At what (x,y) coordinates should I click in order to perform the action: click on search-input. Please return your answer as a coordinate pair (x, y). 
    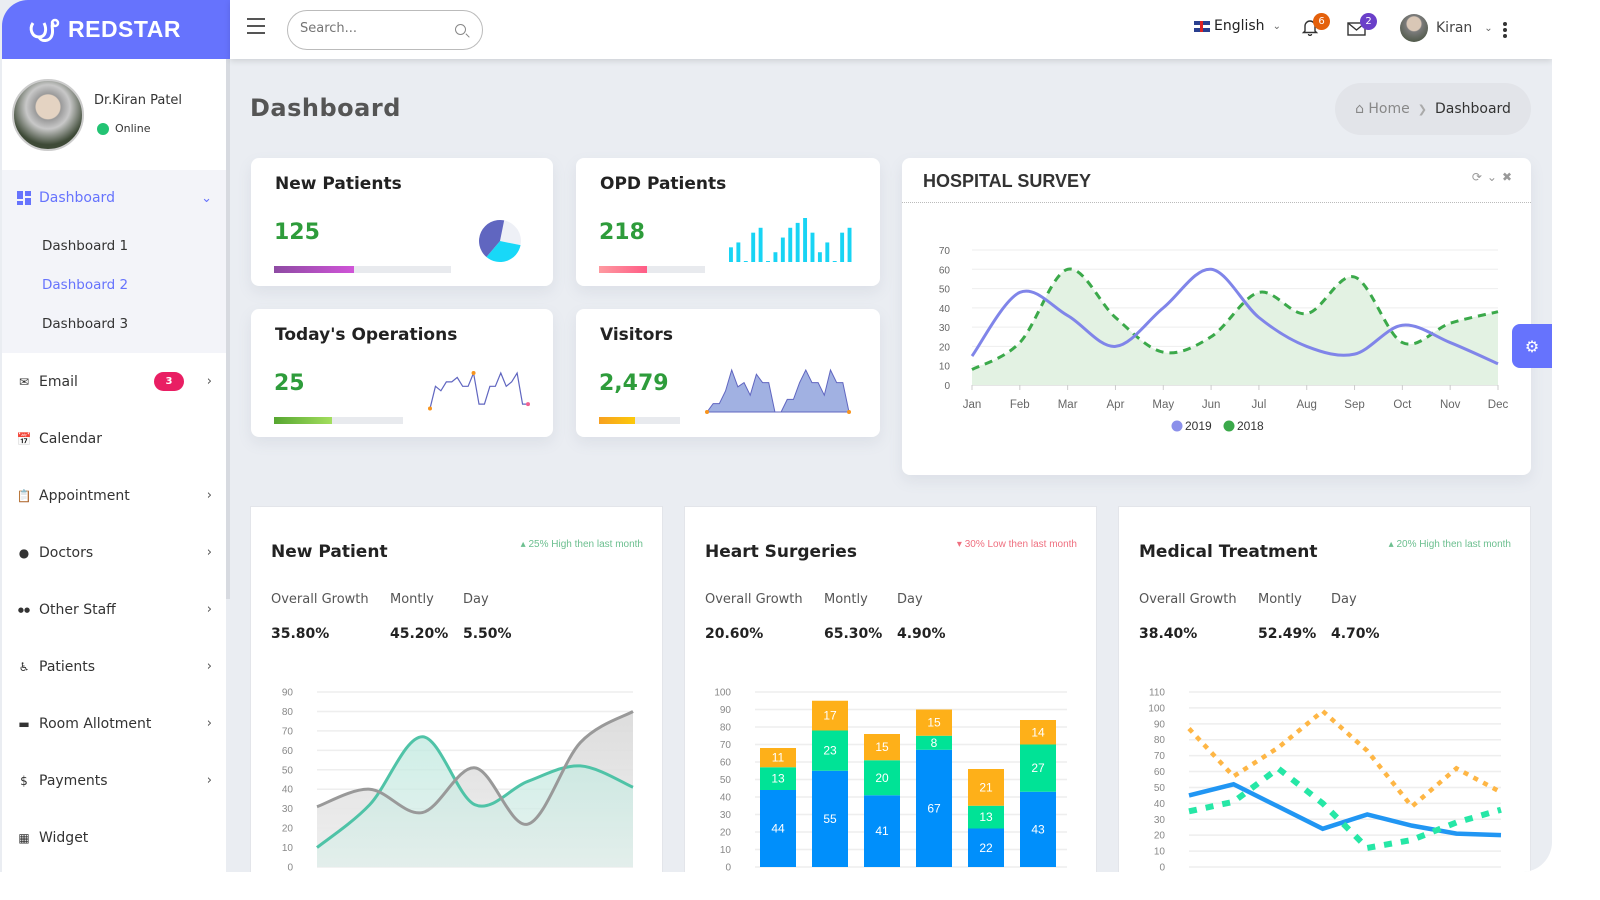
    Looking at the image, I should click on (375, 28).